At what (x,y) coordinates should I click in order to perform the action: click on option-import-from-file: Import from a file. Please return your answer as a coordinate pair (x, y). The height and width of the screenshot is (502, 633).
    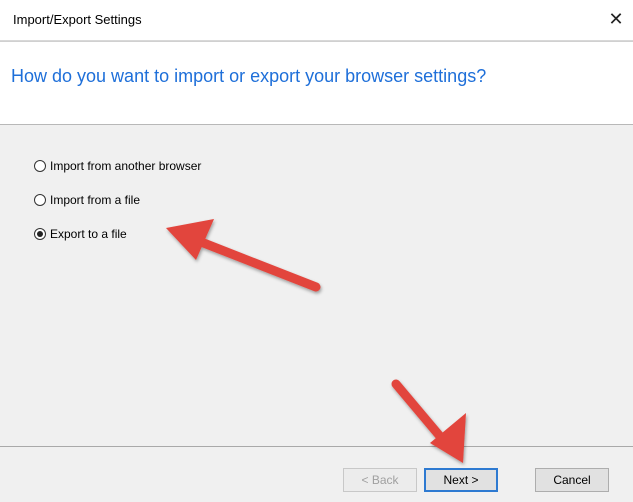
    Looking at the image, I should click on (117, 200).